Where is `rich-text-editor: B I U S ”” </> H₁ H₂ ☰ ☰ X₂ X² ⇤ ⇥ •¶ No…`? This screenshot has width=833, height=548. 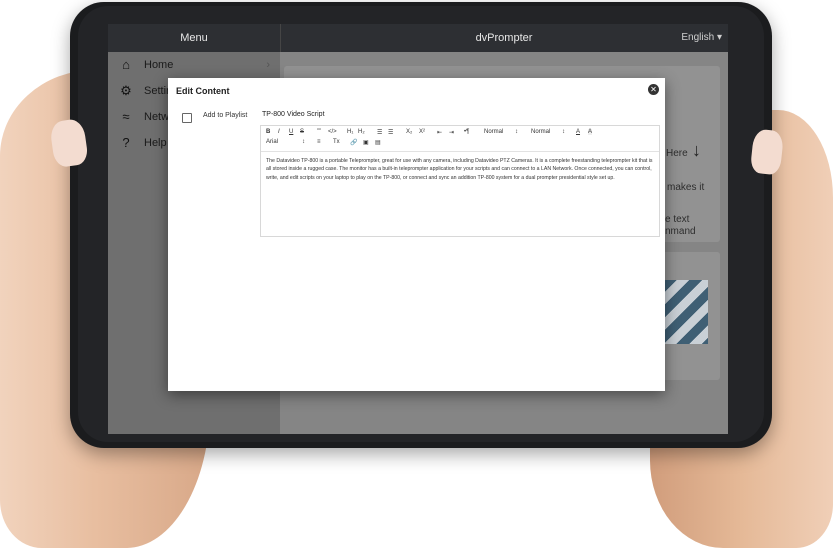 rich-text-editor: B I U S ”” </> H₁ H₂ ☰ ☰ X₂ X² ⇤ ⇥ •¶ No… is located at coordinates (460, 181).